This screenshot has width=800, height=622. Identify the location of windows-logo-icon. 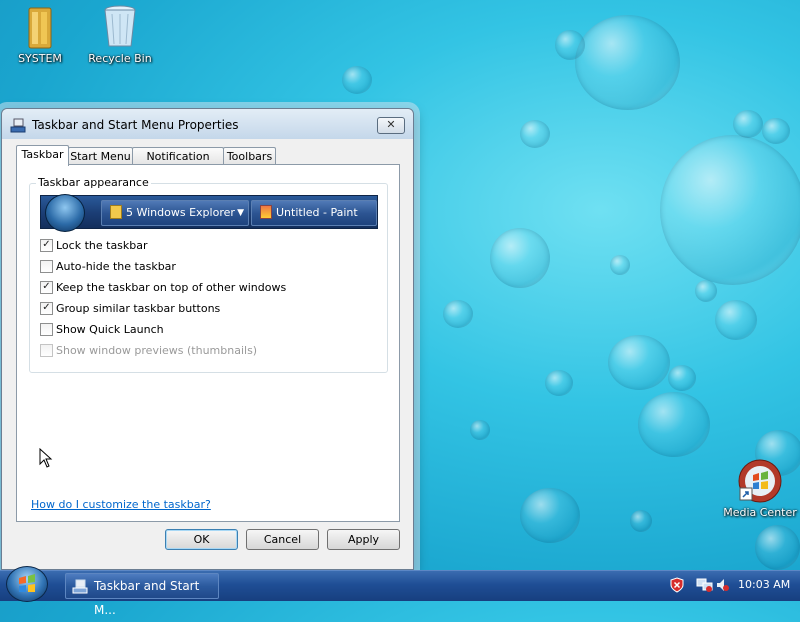
(27, 583).